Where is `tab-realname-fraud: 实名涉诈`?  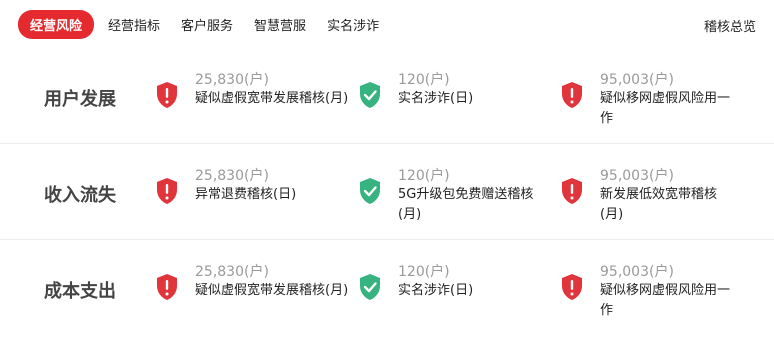
tab-realname-fraud: 实名涉诈 is located at coordinates (353, 24).